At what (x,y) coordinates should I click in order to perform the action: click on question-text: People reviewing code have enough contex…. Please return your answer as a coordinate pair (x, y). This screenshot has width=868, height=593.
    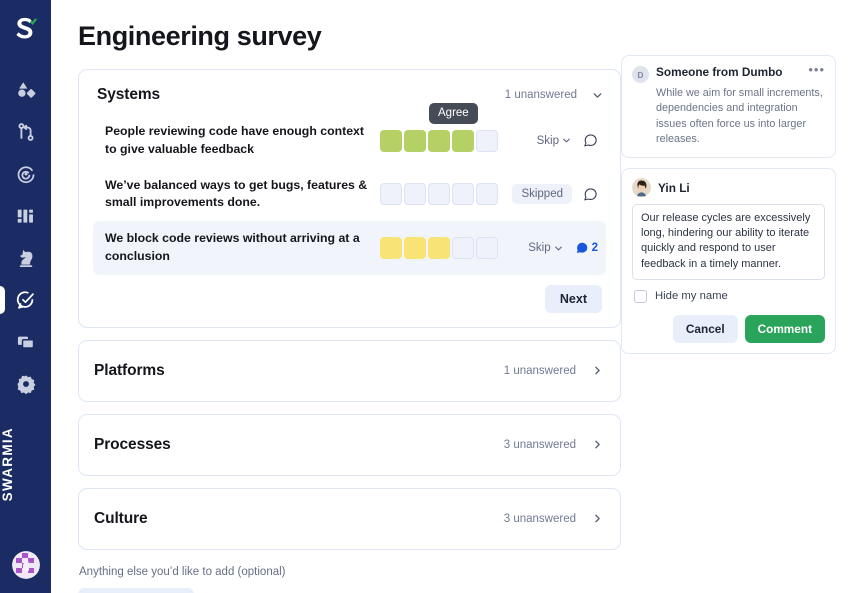
    Looking at the image, I should click on (234, 140).